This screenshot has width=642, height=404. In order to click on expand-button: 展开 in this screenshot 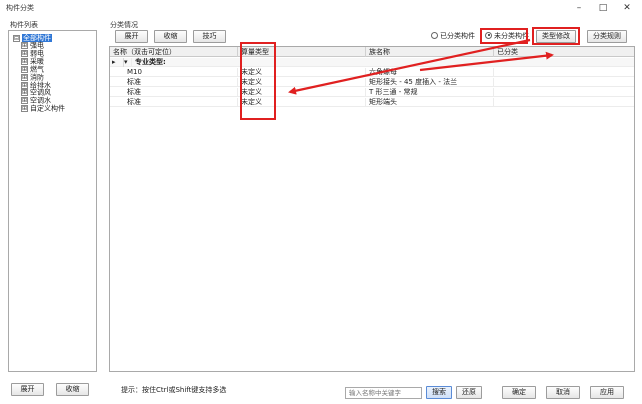, I will do `click(131, 36)`.